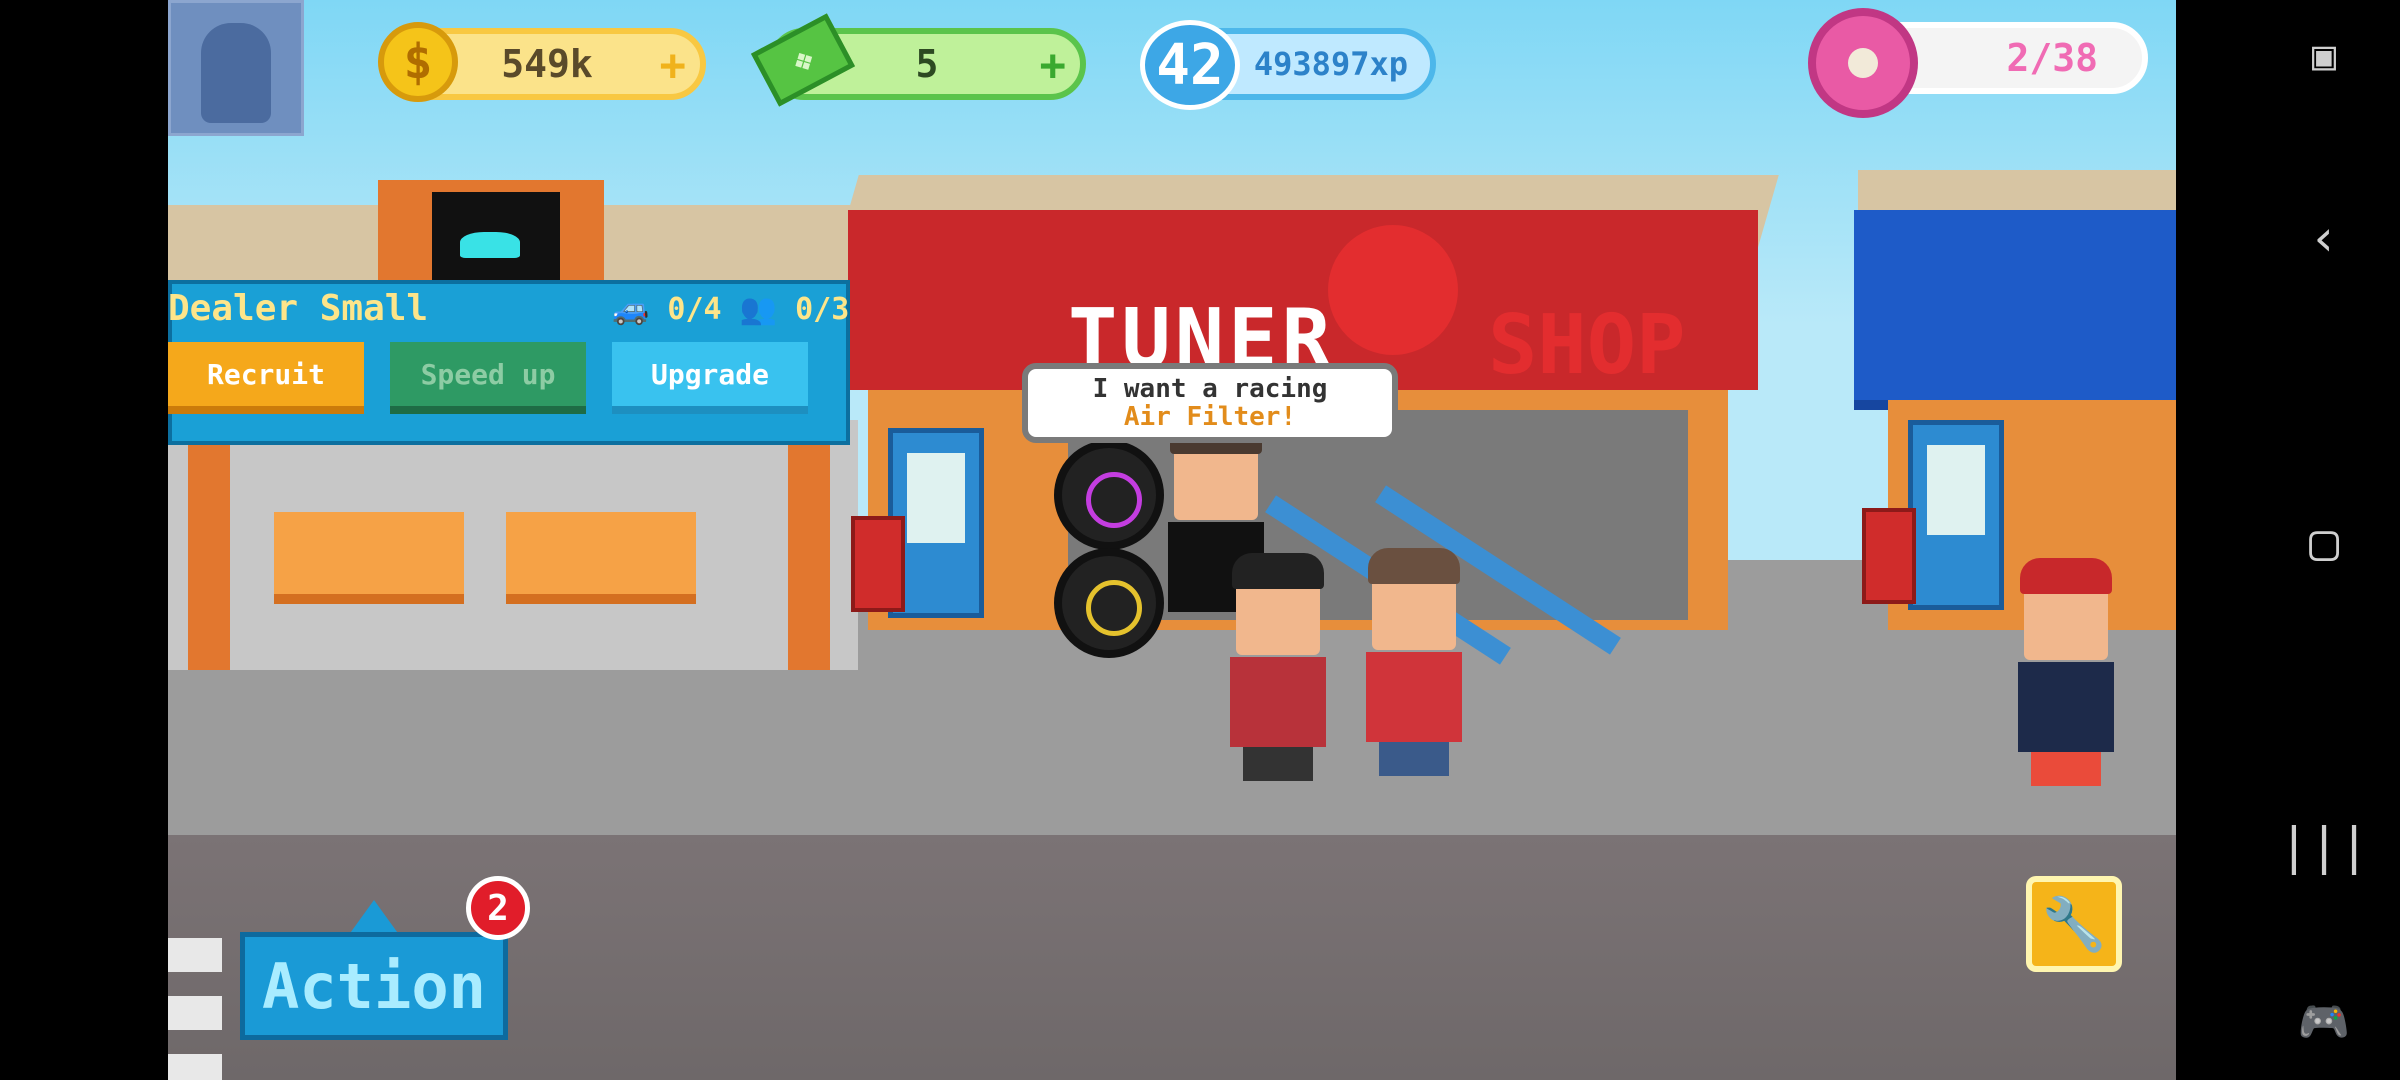 The image size is (2400, 1080). I want to click on action-notification-badge: 2, so click(498, 908).